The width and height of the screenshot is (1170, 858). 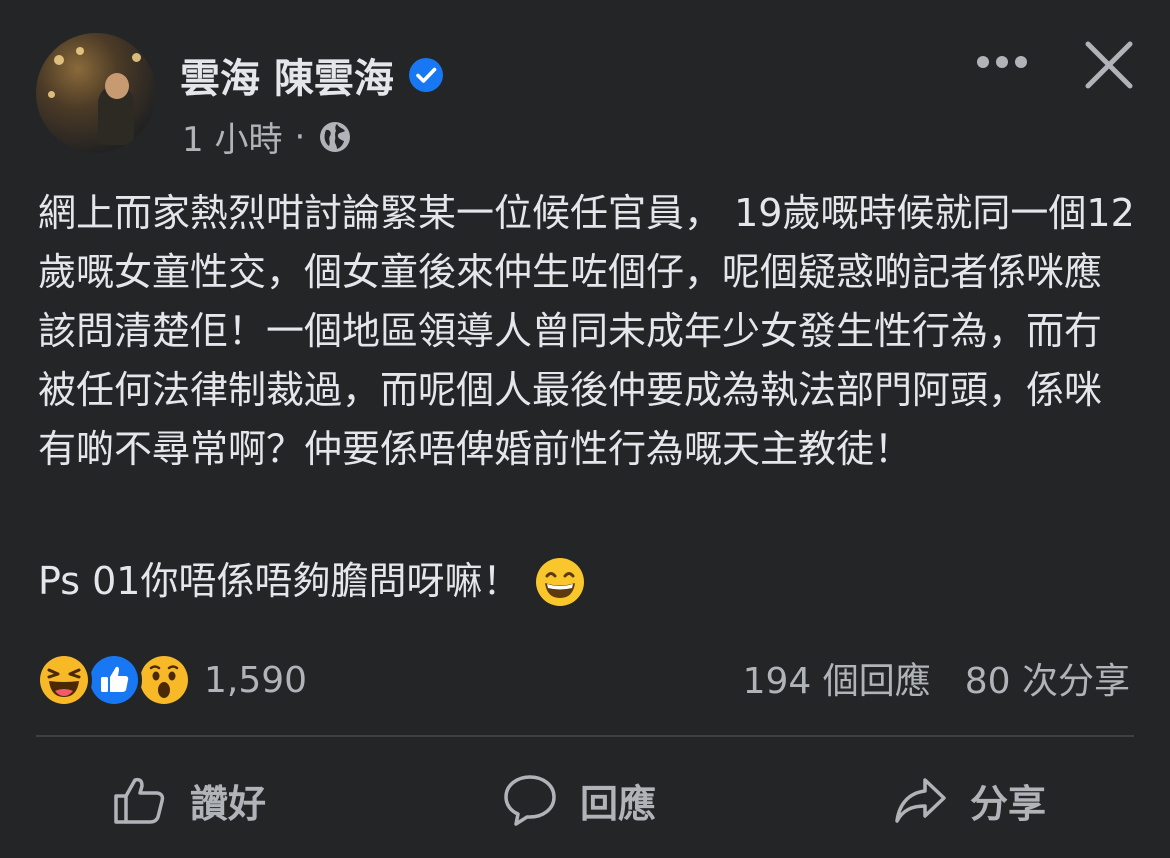 I want to click on like-button: 讚好, so click(x=189, y=800).